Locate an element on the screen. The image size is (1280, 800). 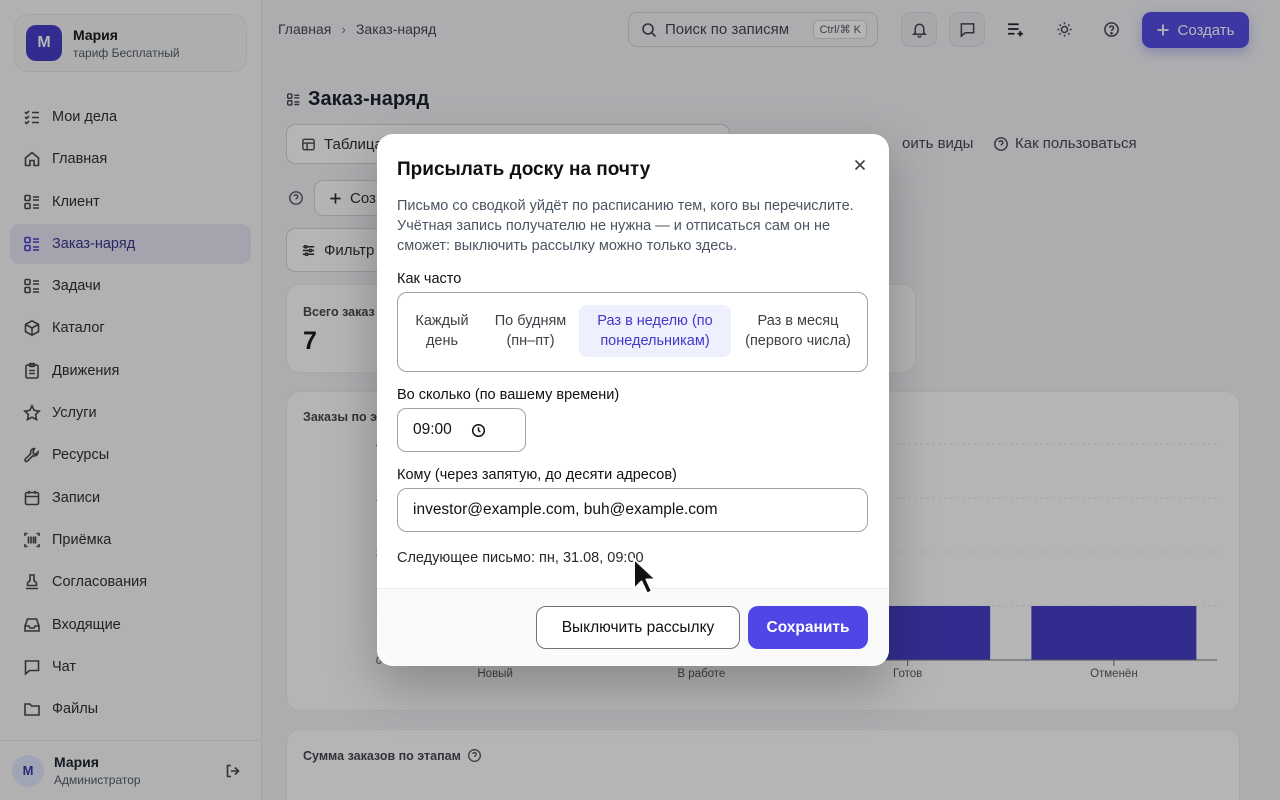
save-button: Сохранить is located at coordinates (808, 627).